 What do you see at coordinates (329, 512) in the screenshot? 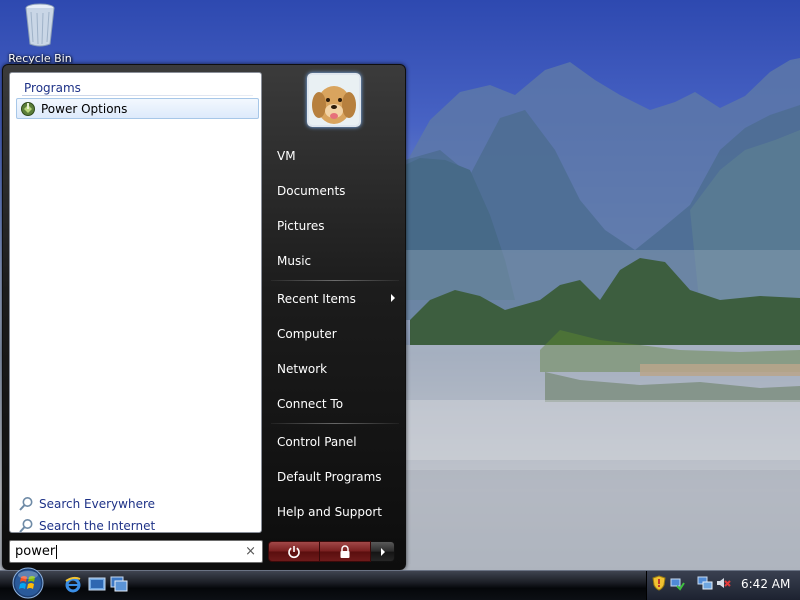
I see `right-item-label: Help and Support` at bounding box center [329, 512].